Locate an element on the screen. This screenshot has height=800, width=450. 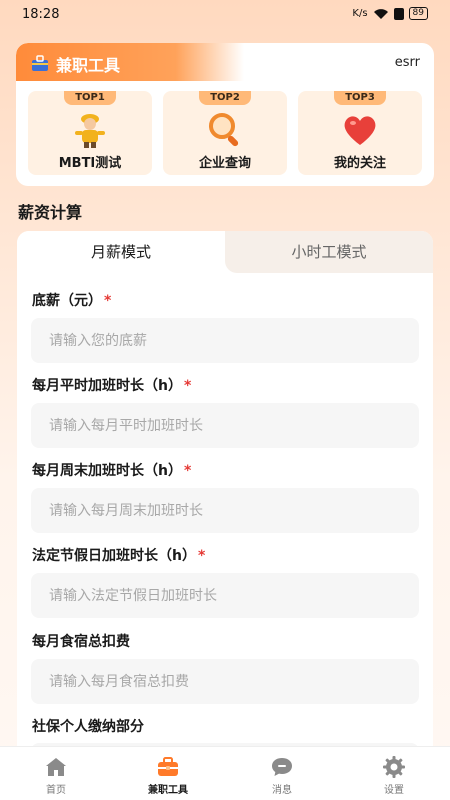
magnifier-icon is located at coordinates (224, 130).